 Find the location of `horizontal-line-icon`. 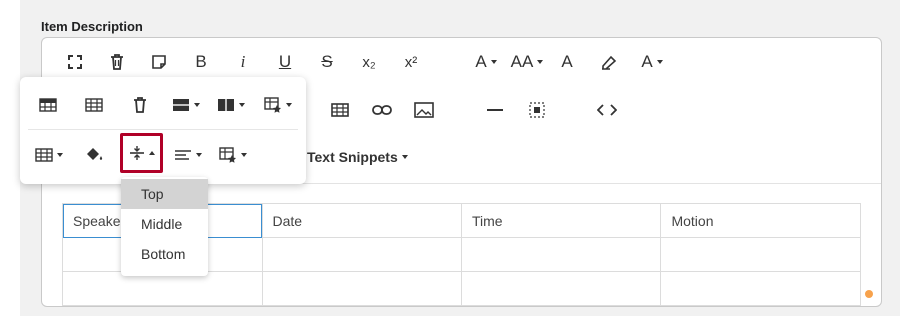

horizontal-line-icon is located at coordinates (495, 110).